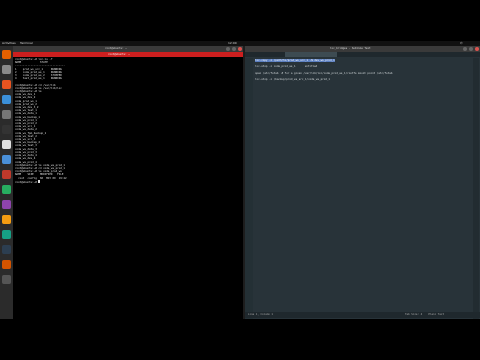  I want to click on activities-button: Activities, so click(9, 43).